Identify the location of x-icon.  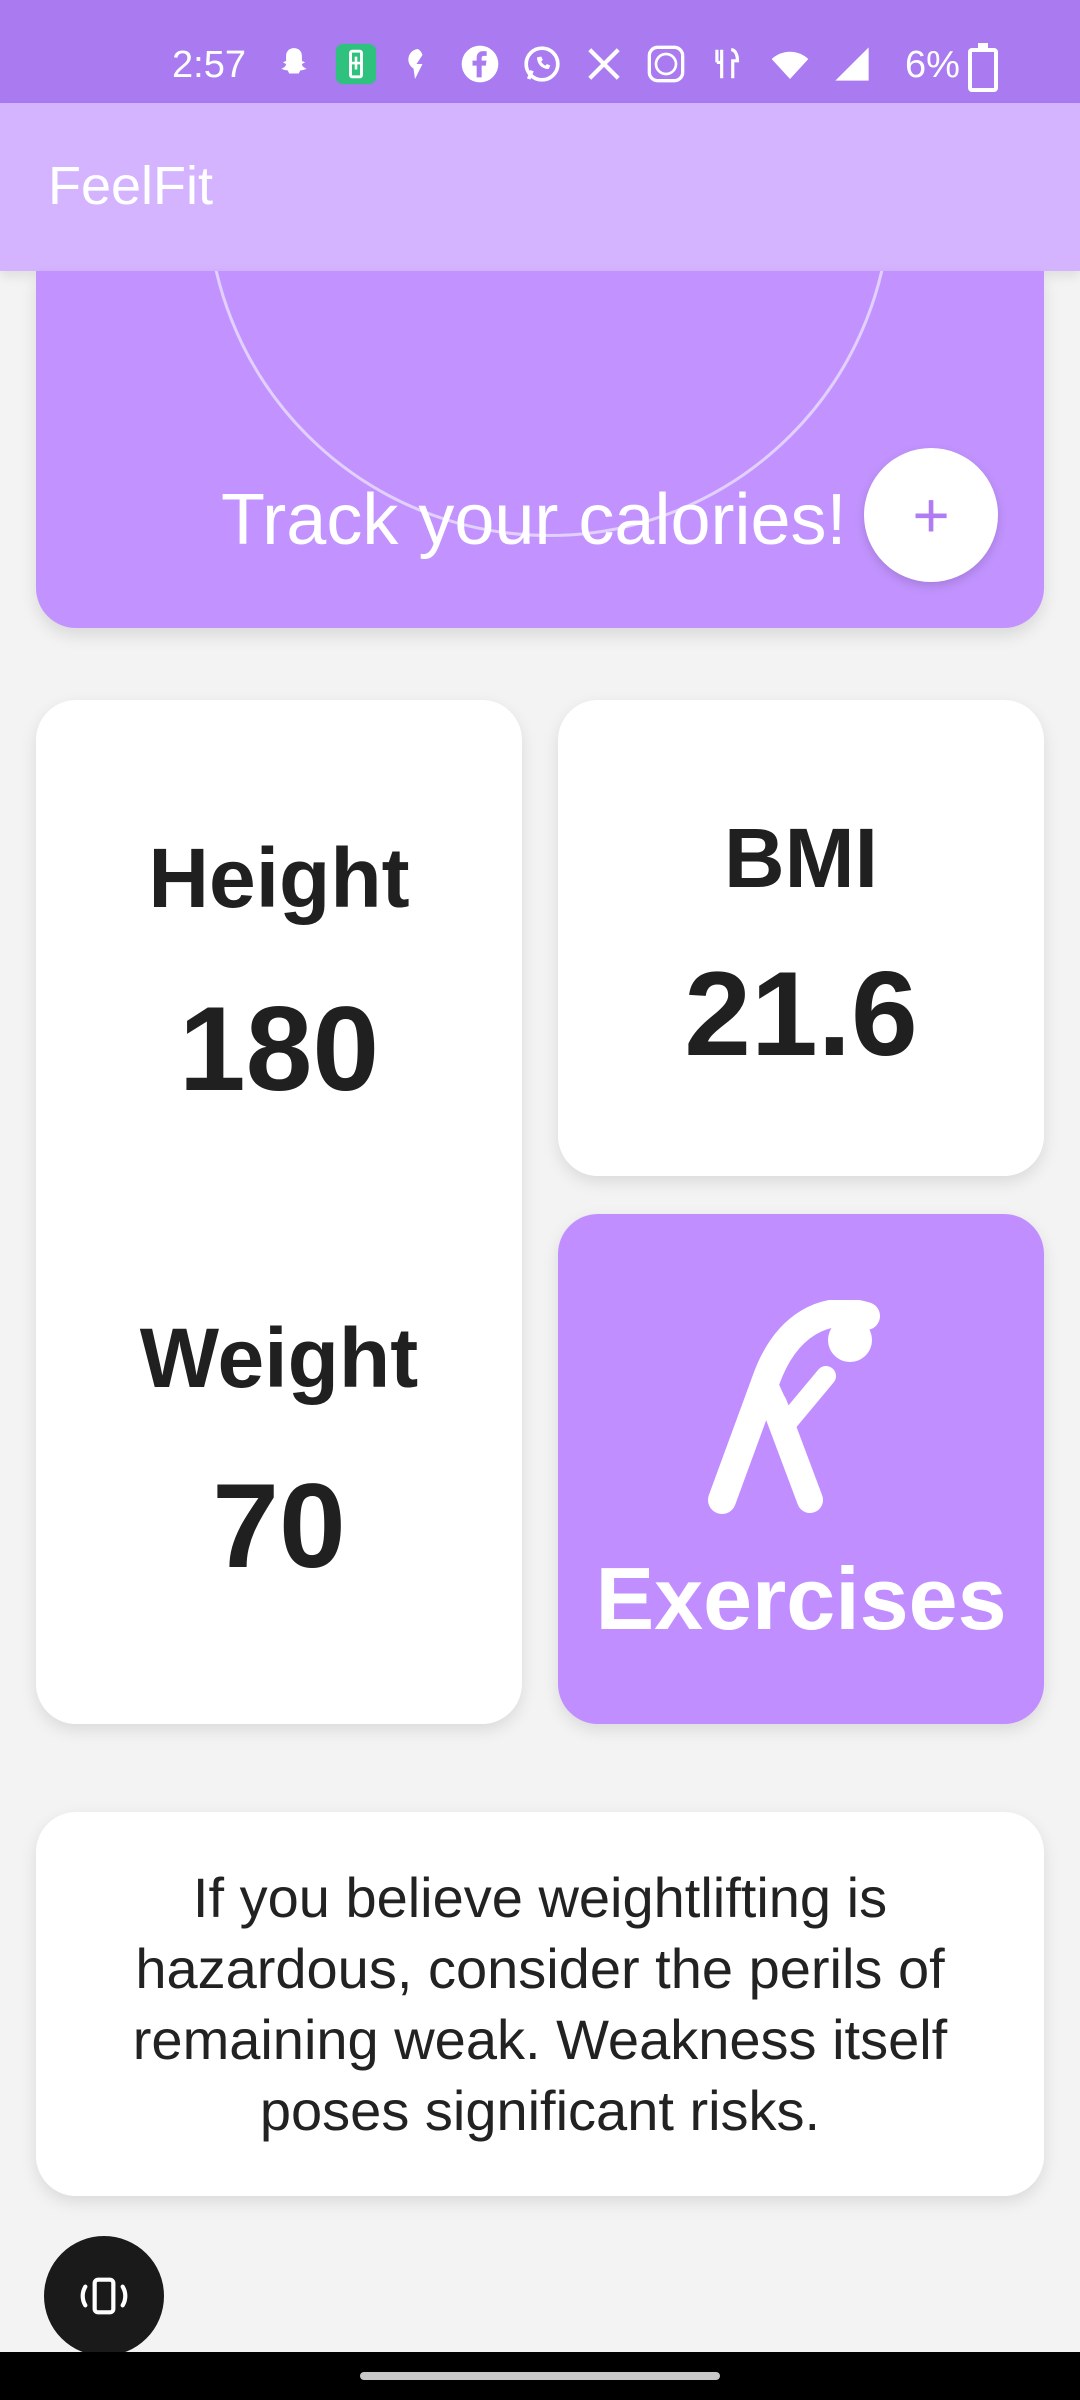
(604, 64).